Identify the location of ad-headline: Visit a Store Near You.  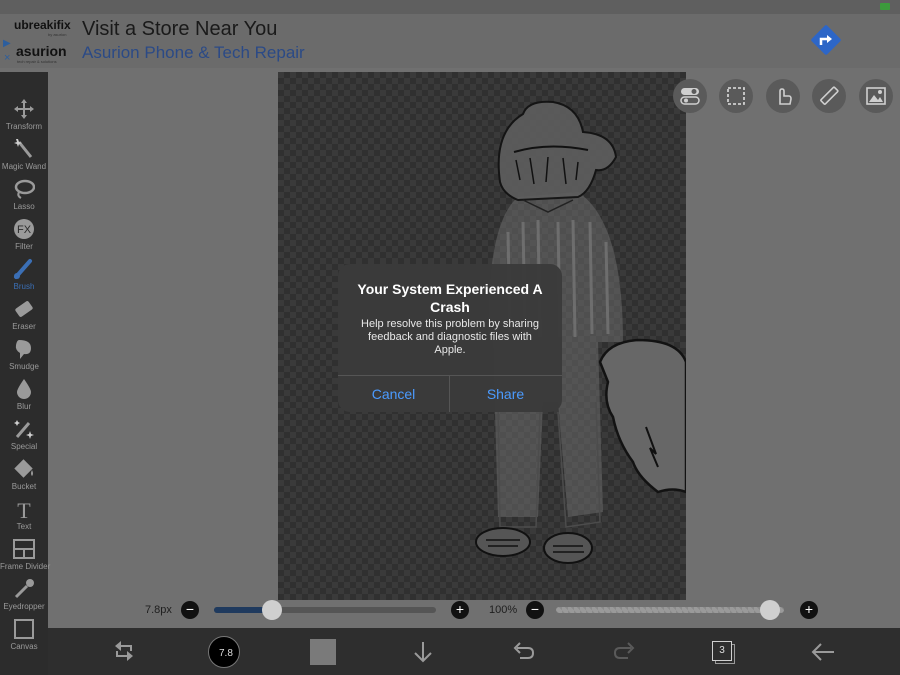
(179, 29).